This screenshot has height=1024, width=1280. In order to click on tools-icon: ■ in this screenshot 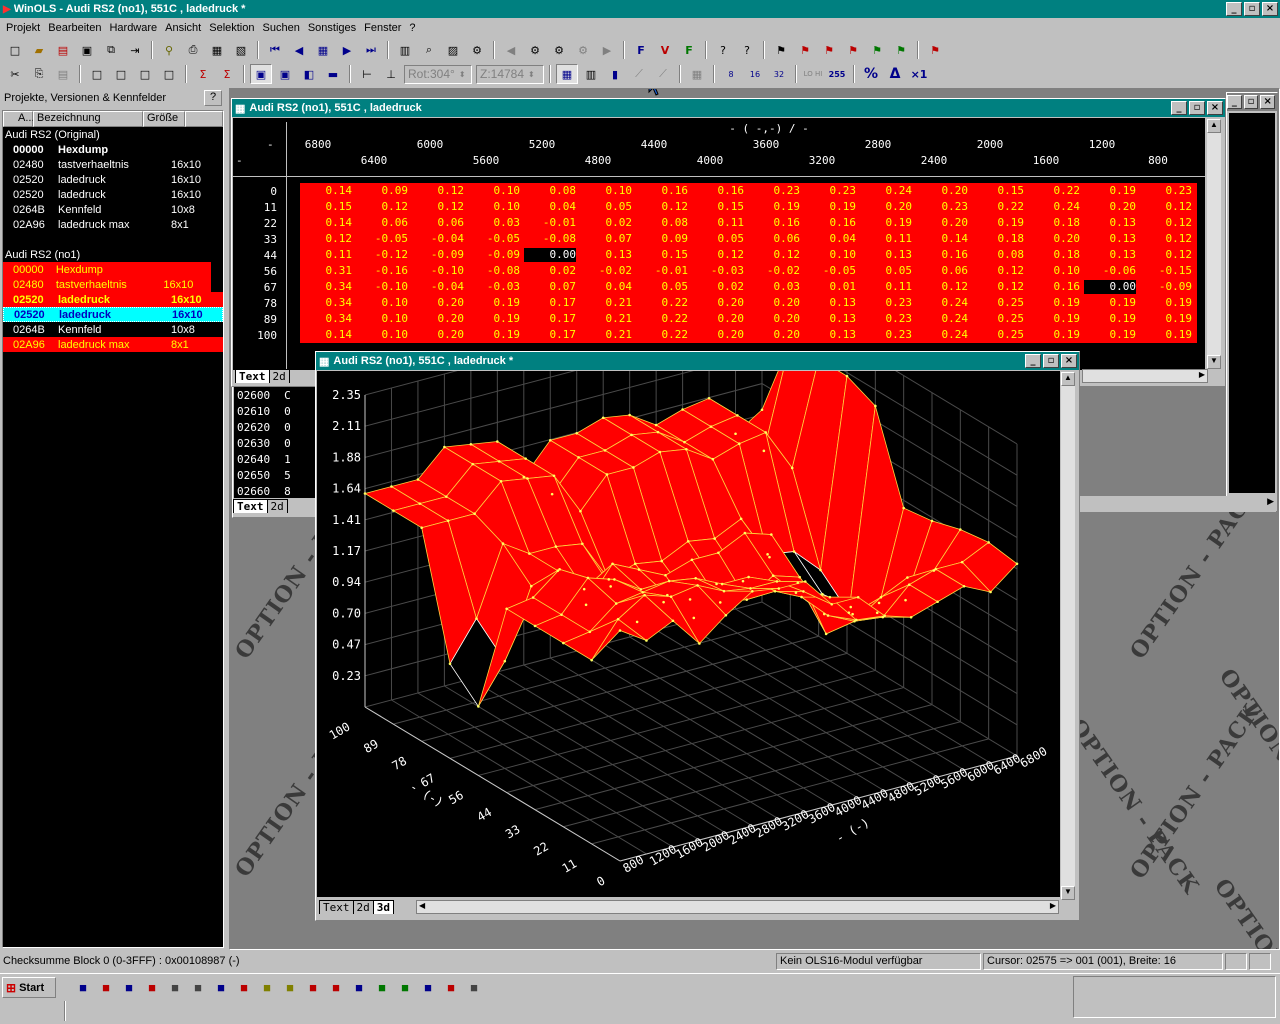, I will do `click(451, 987)`.